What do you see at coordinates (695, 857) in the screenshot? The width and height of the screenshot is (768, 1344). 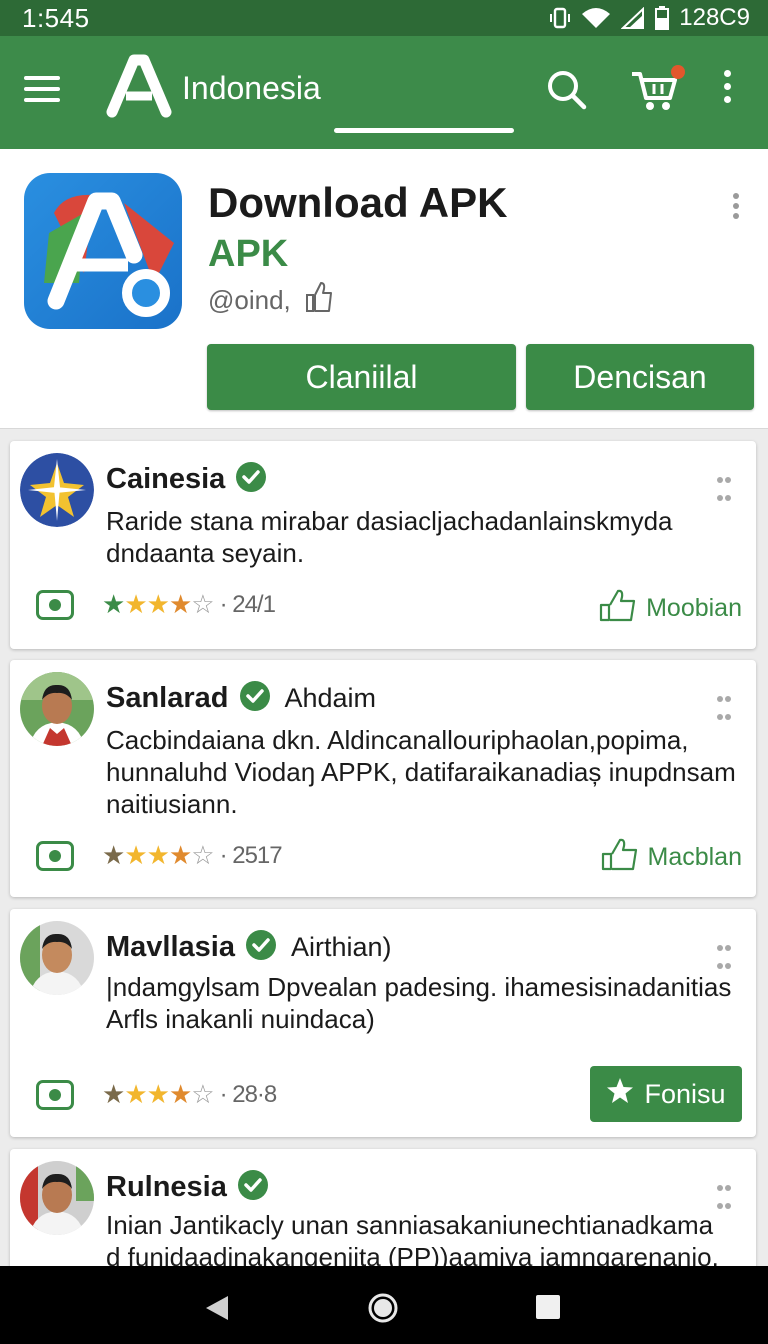 I see `like-label: Macblan` at bounding box center [695, 857].